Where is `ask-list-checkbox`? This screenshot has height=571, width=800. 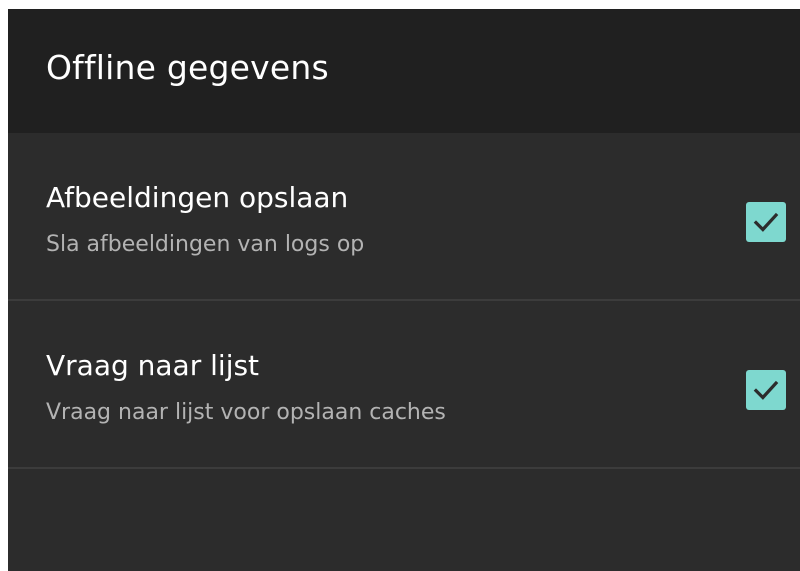 ask-list-checkbox is located at coordinates (766, 390).